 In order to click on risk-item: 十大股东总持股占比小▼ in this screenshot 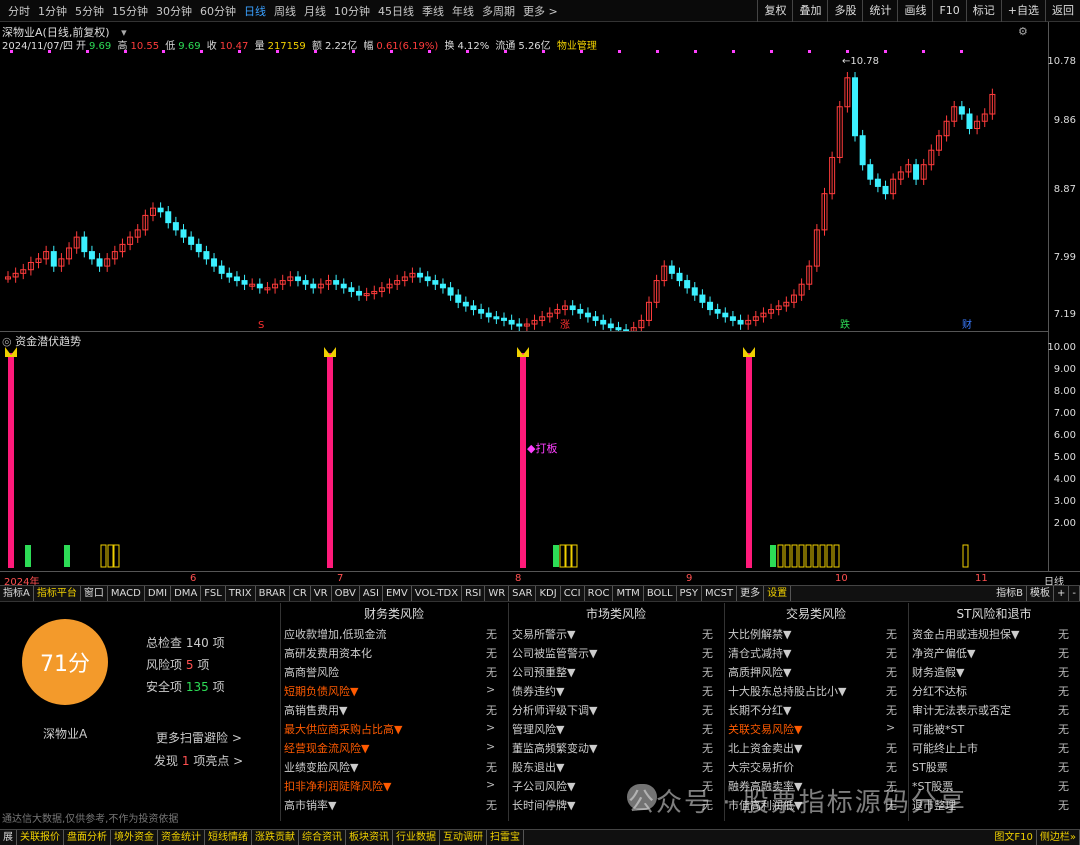, I will do `click(787, 691)`.